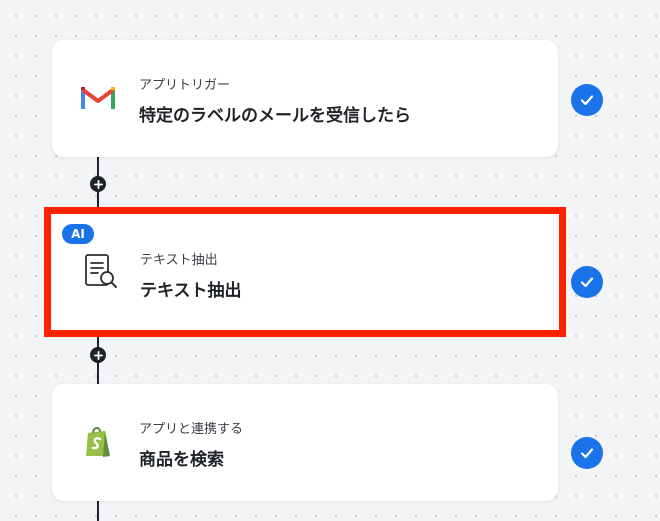 Image resolution: width=660 pixels, height=521 pixels. I want to click on step-title: テキスト抽出, so click(191, 291).